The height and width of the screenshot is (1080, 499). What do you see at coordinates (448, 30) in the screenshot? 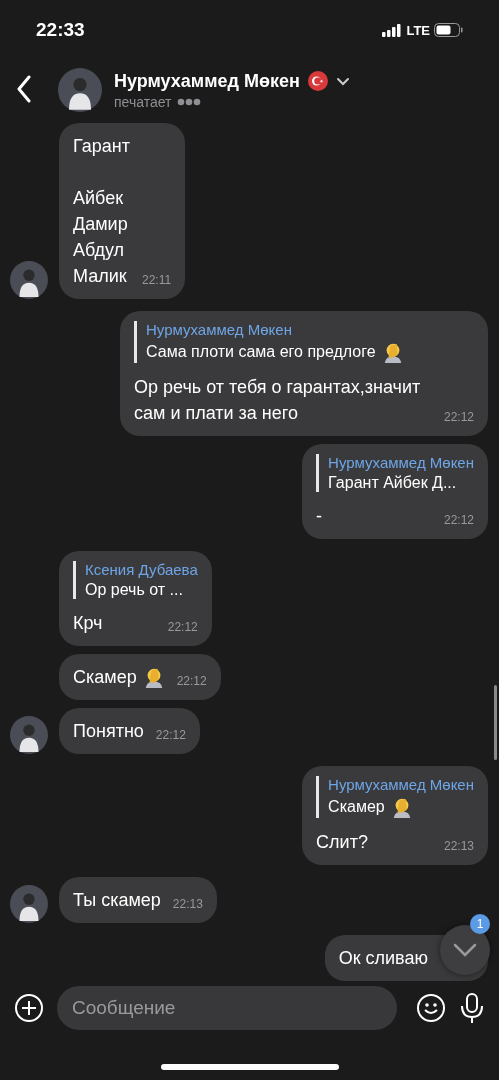
I see `battery-icon` at bounding box center [448, 30].